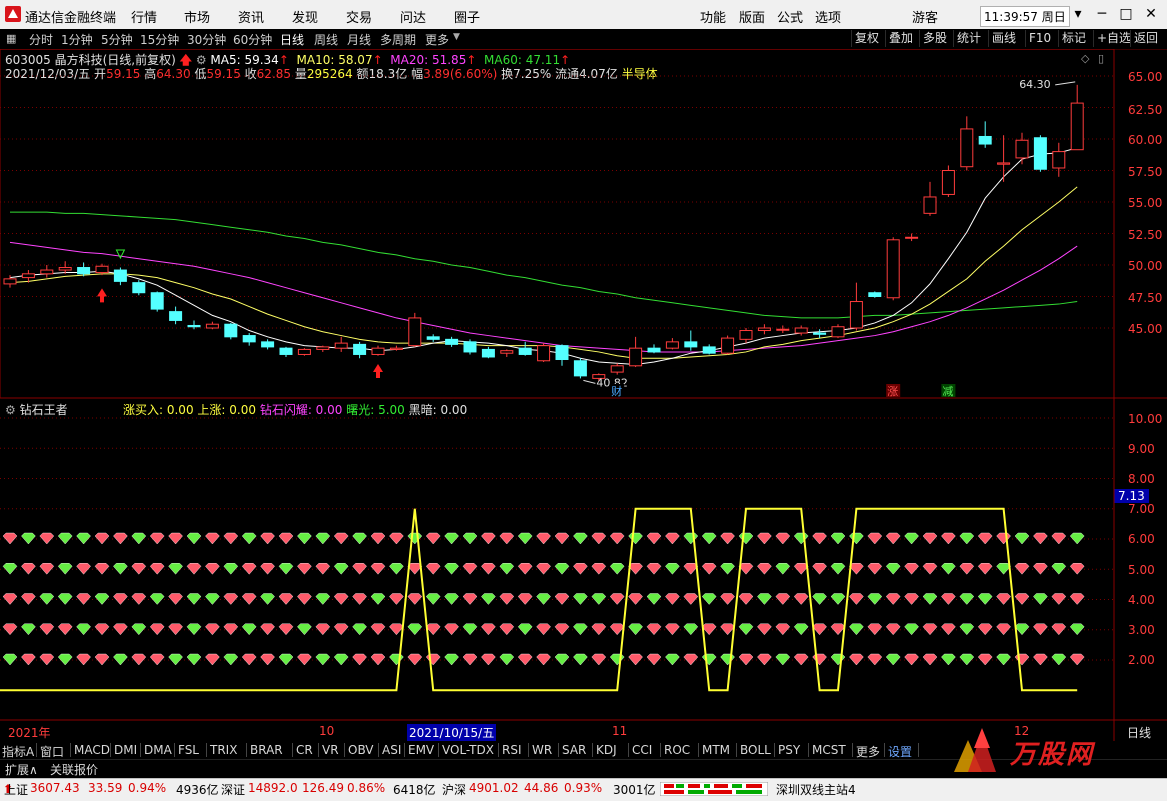  Describe the element at coordinates (251, 16) in the screenshot. I see `menu-zixun: 资讯` at that location.